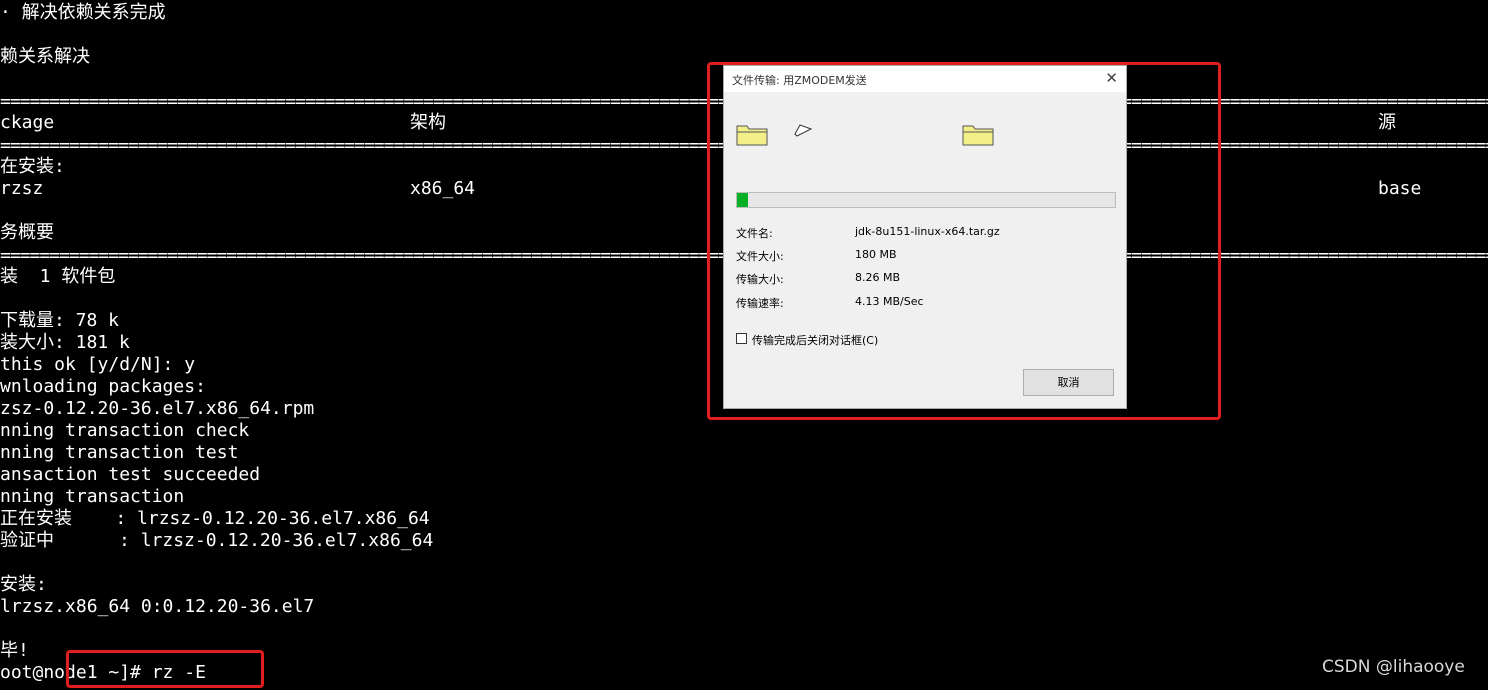 This screenshot has height=690, width=1488. What do you see at coordinates (157, 606) in the screenshot?
I see `terminal-line: lrzsz.x86_64 0:0.12.20-36.el7` at bounding box center [157, 606].